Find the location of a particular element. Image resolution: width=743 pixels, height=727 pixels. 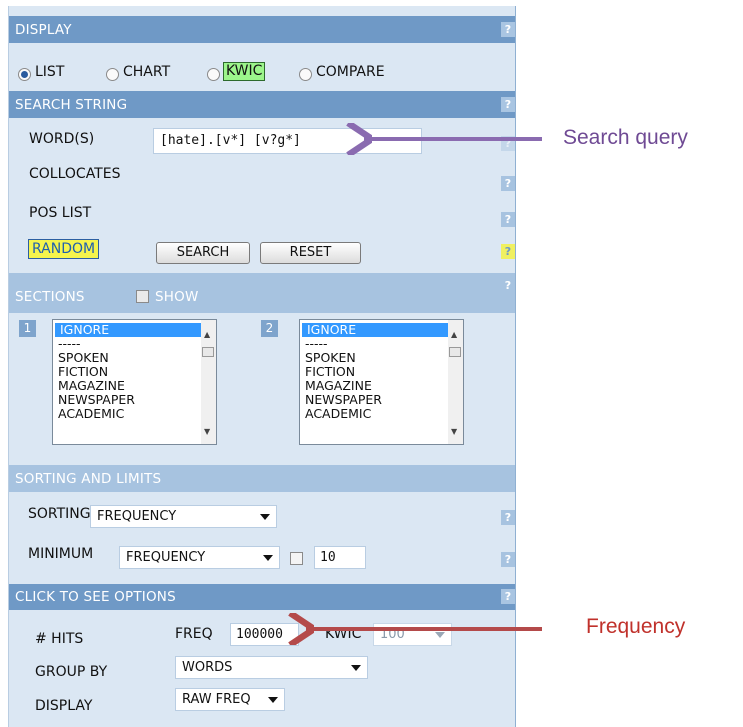

search-query-annotation: Search query is located at coordinates (625, 137).